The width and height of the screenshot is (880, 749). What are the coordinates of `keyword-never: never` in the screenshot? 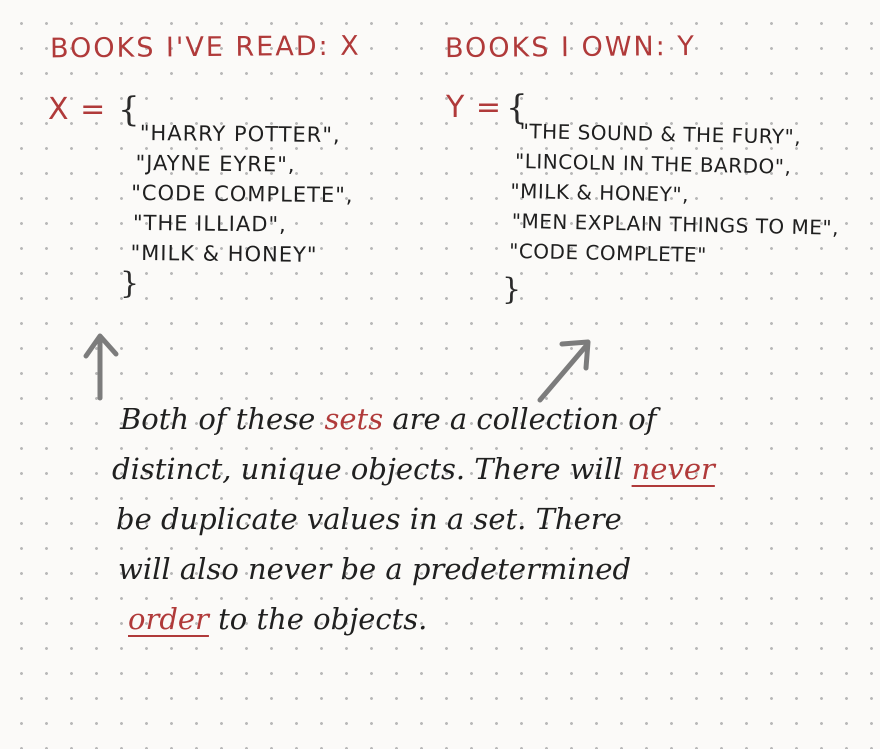 It's located at (673, 469).